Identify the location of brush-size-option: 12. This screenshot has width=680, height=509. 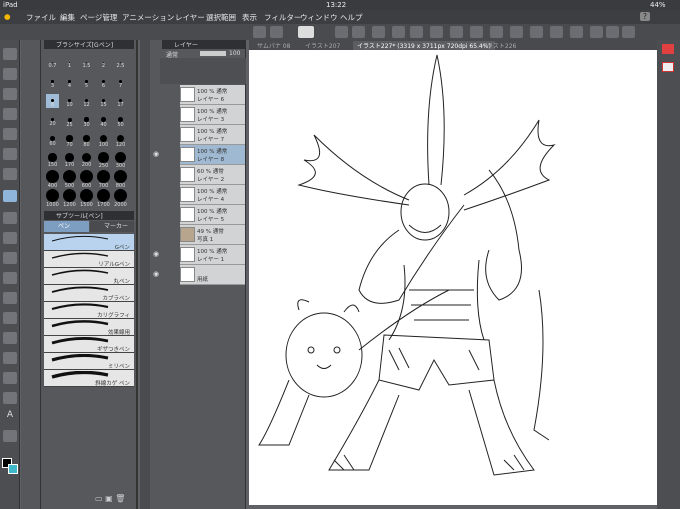
(86, 101).